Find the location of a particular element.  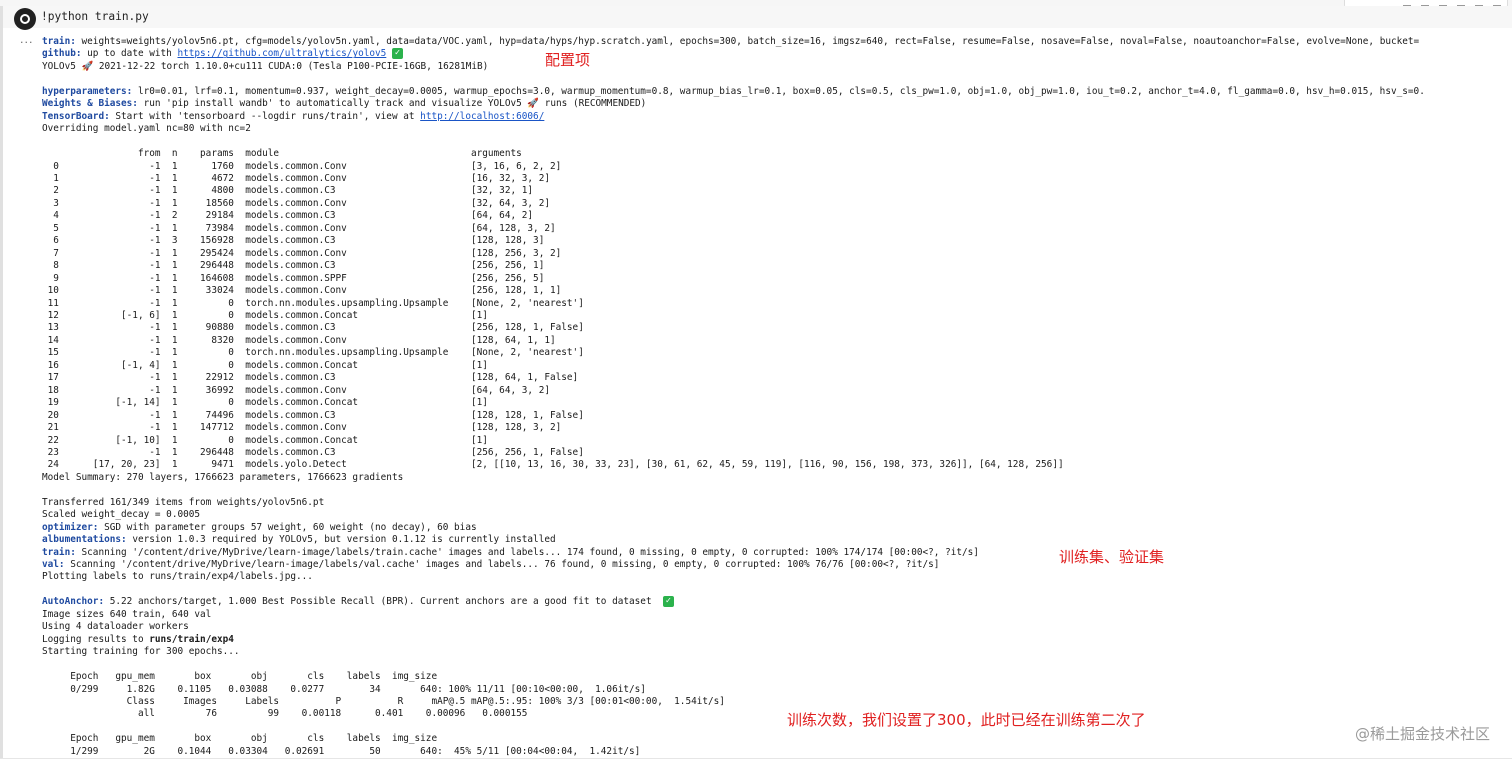

output-line-text: all 76 99 0.00118 0.401 0.00096 0.000155 is located at coordinates (285, 714).